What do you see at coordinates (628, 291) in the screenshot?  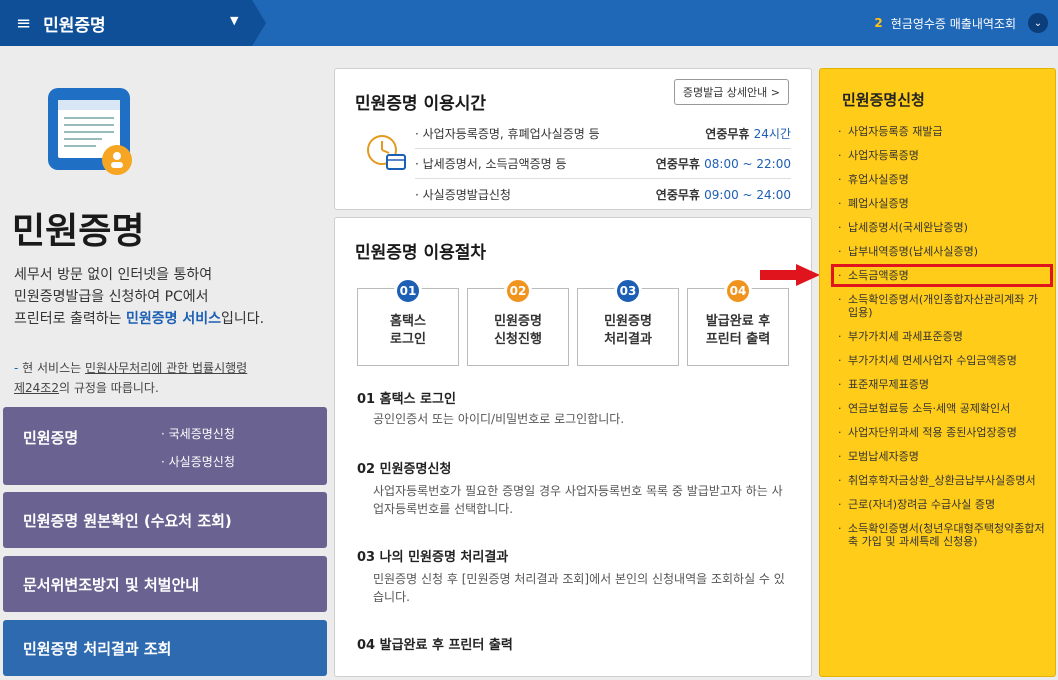 I see `step-number-badge: 03` at bounding box center [628, 291].